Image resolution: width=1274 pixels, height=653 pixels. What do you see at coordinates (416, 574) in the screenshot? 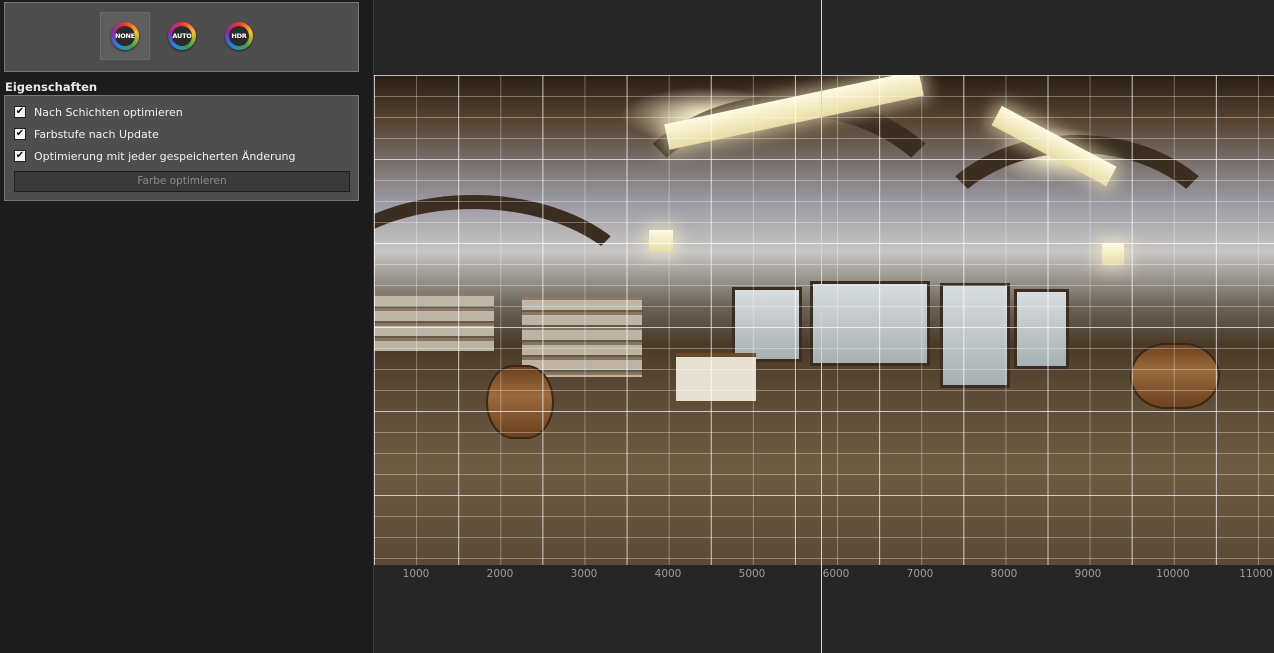
I see `ruler-tick-label: 1000` at bounding box center [416, 574].